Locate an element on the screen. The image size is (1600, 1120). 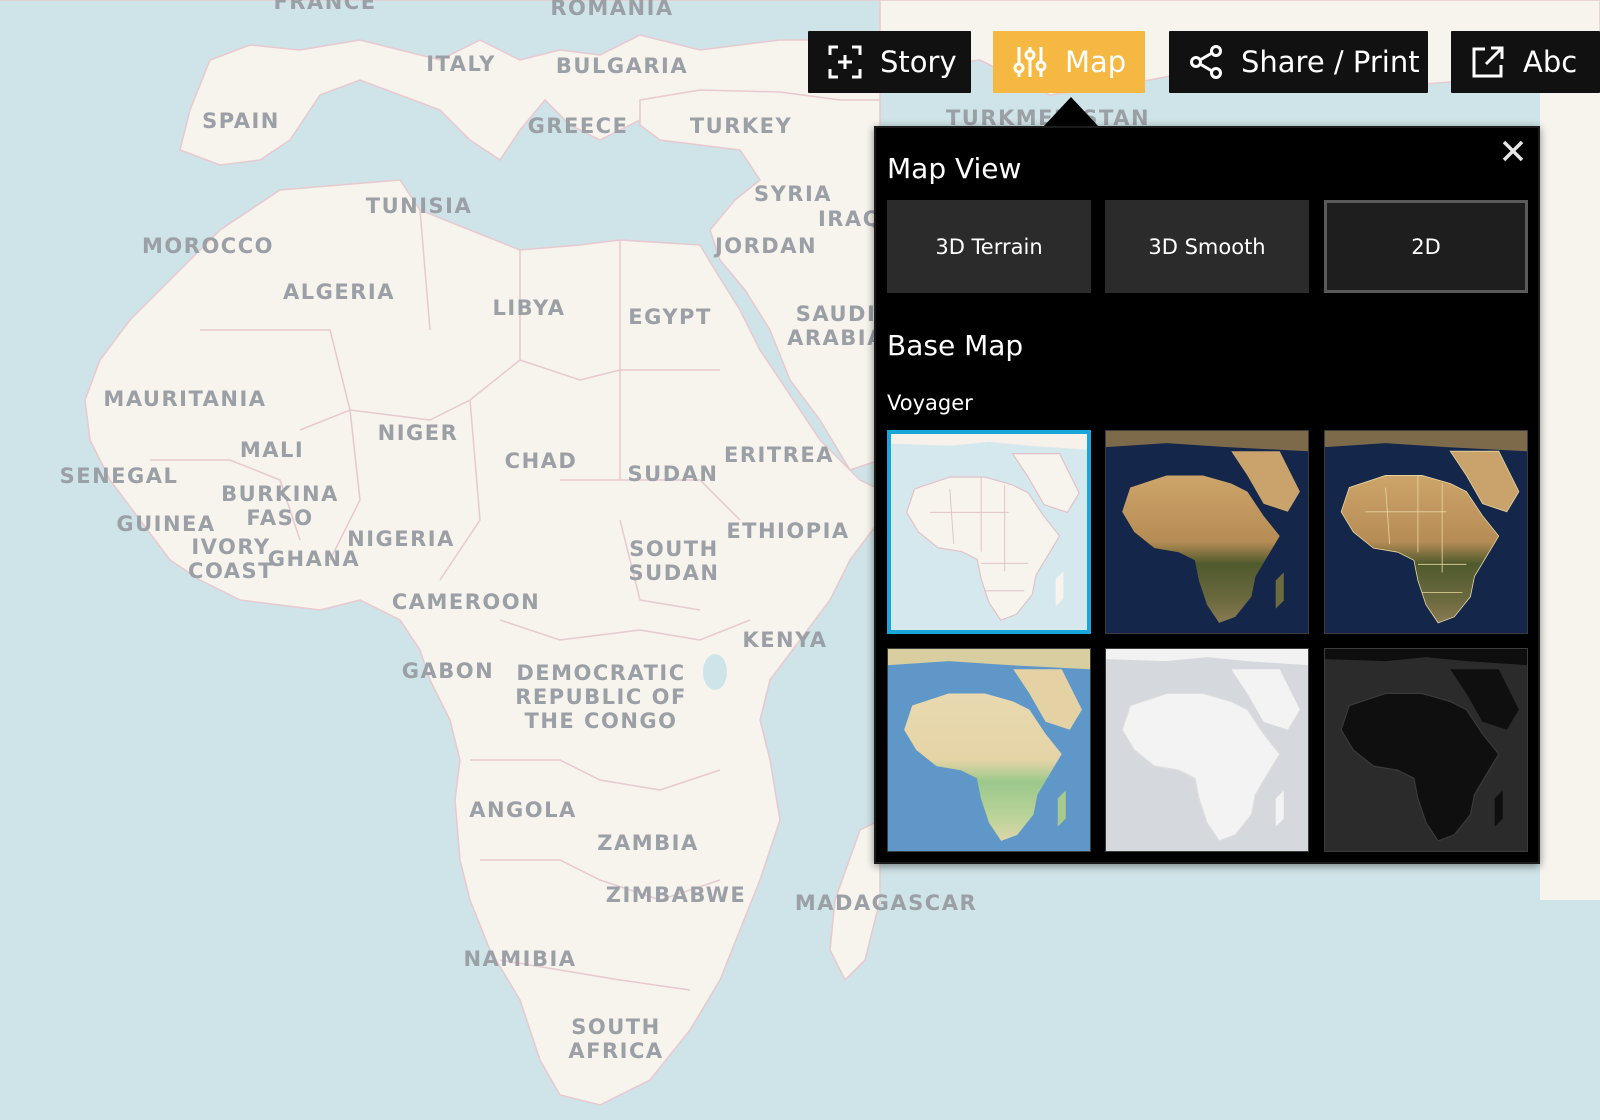
sliders-icon is located at coordinates (1030, 62).